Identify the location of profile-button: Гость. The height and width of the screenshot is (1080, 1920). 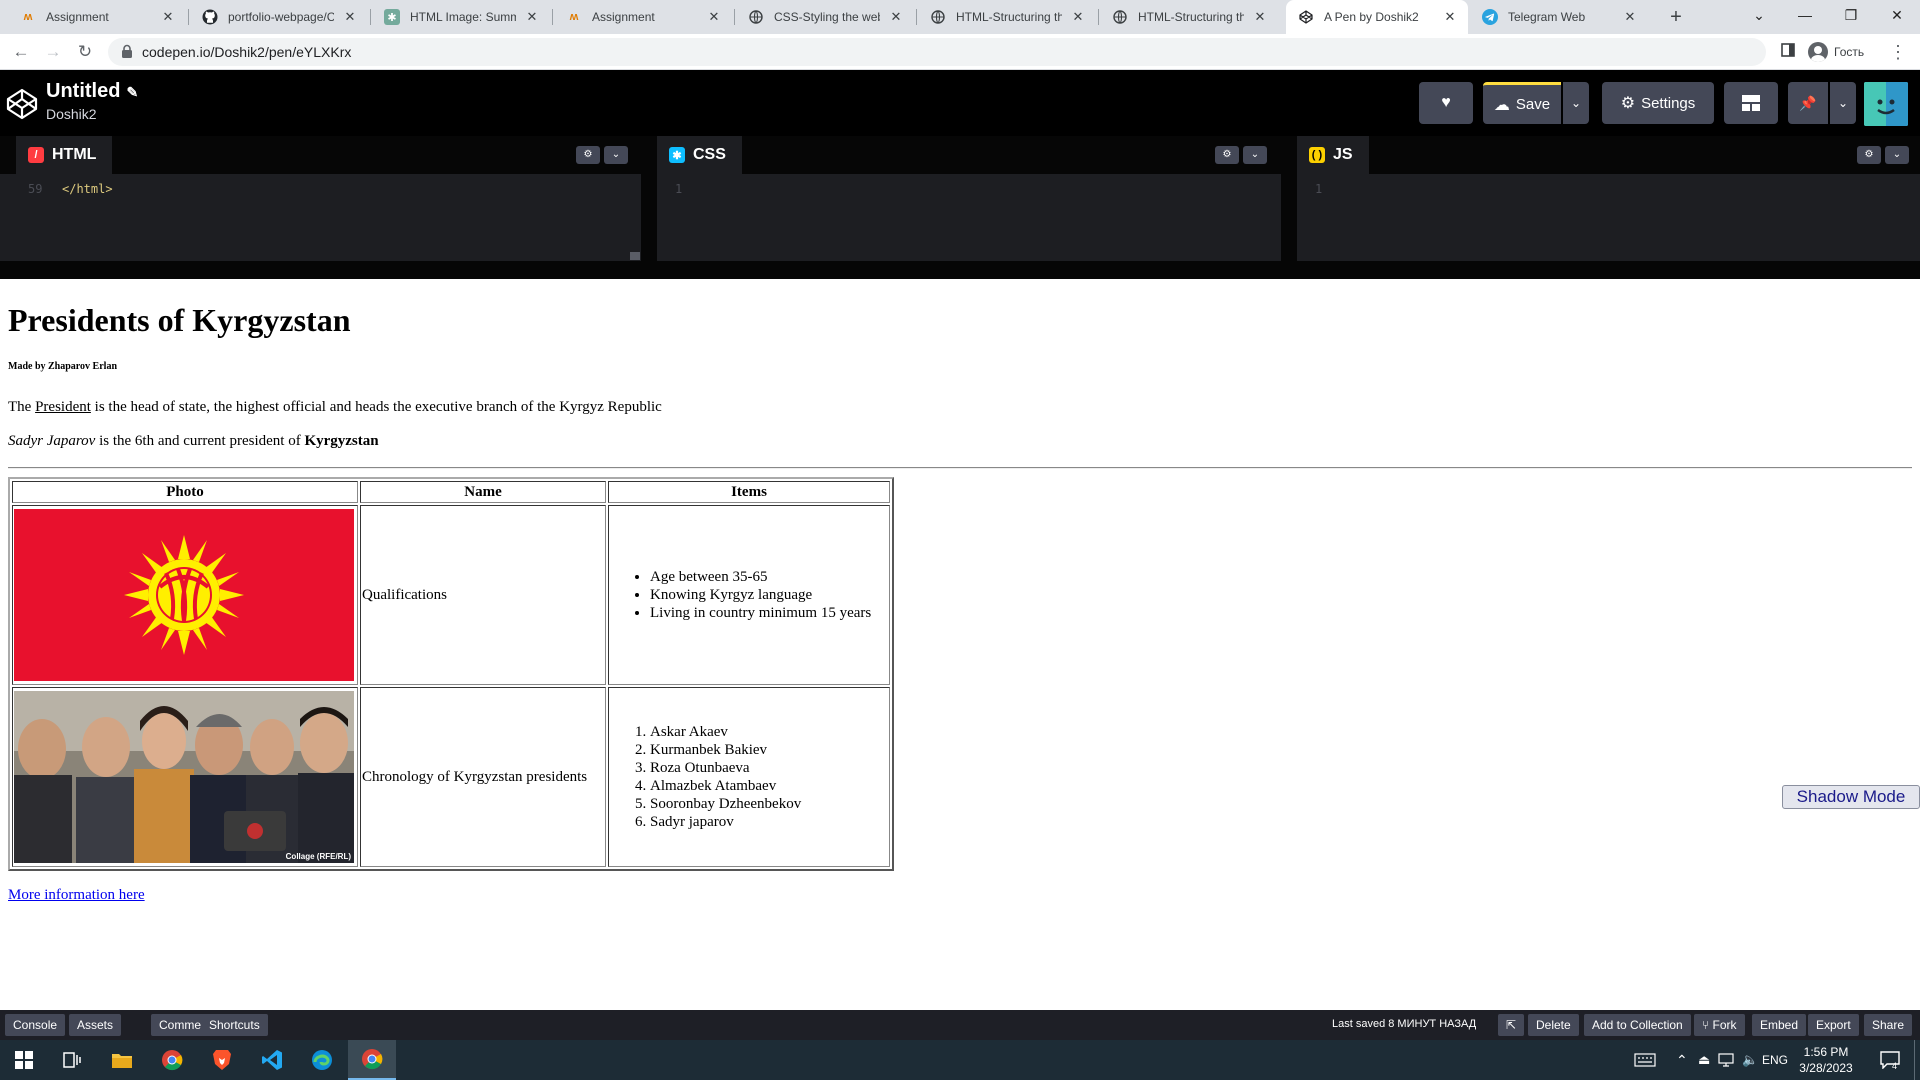
(1836, 52).